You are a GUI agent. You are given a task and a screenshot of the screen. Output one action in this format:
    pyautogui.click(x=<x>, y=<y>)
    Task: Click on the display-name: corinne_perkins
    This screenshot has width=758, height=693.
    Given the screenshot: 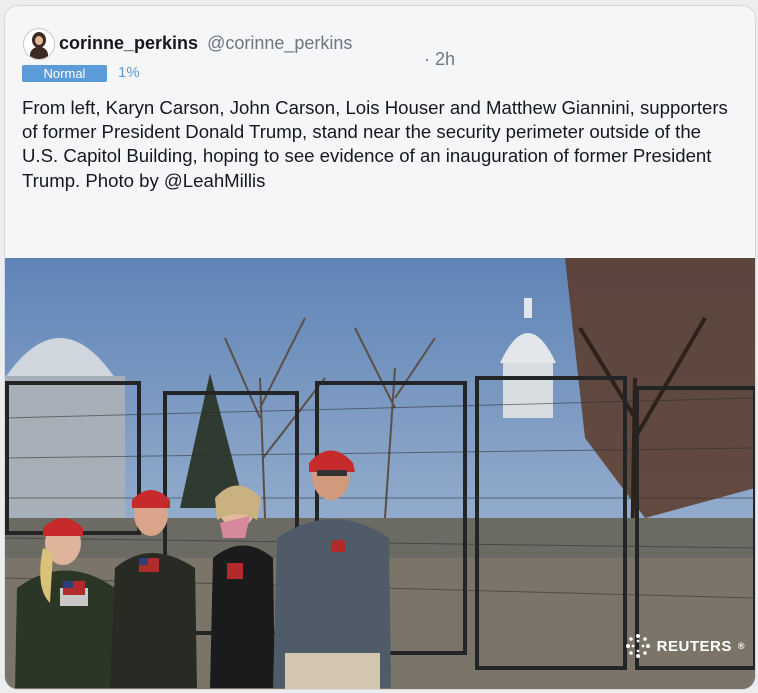 What is the action you would take?
    pyautogui.click(x=128, y=43)
    